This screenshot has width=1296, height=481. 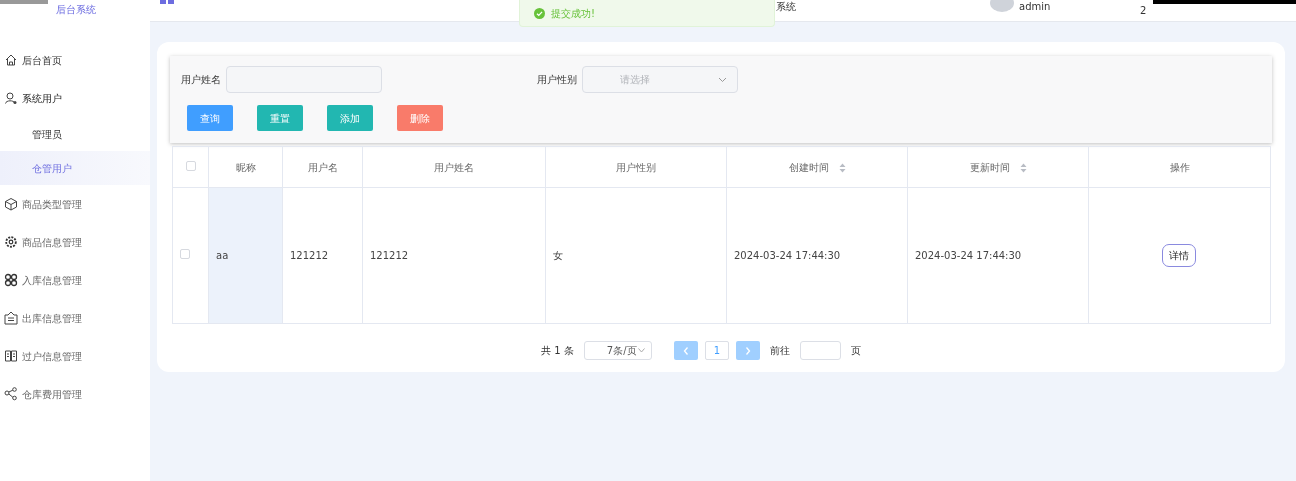 I want to click on sidebar-title: 后台系统, so click(x=76, y=10).